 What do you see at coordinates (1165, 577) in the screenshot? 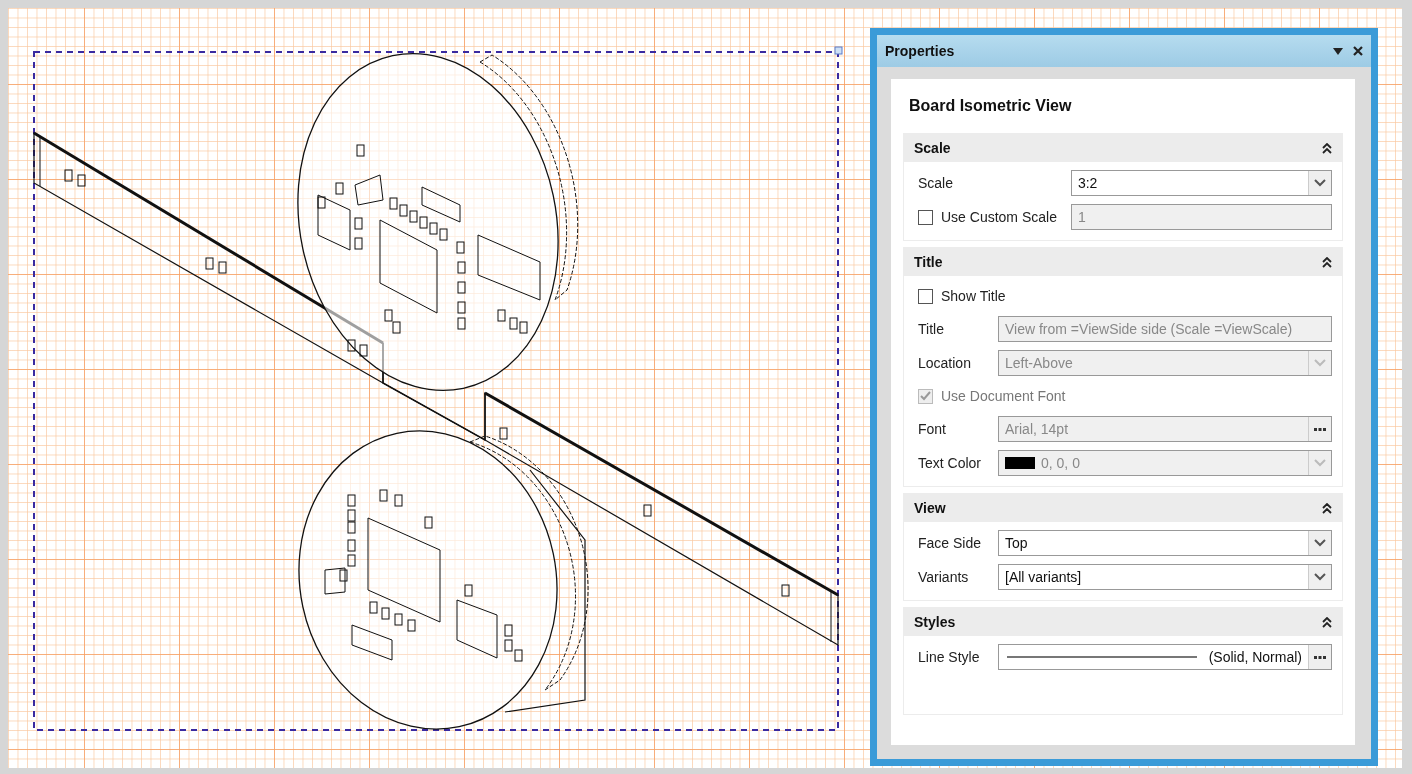
I see `dropdown-field: [All variants]` at bounding box center [1165, 577].